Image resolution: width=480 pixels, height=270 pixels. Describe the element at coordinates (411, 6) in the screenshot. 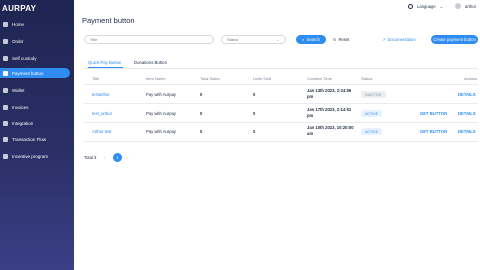

I see `globe-icon` at that location.